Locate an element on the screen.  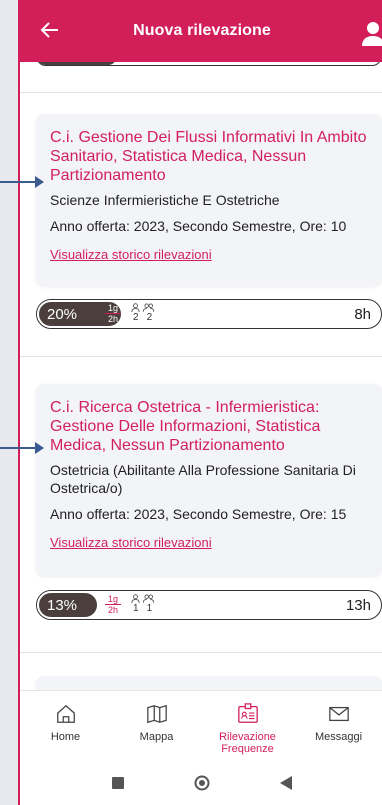
participants: 2 2 is located at coordinates (142, 313).